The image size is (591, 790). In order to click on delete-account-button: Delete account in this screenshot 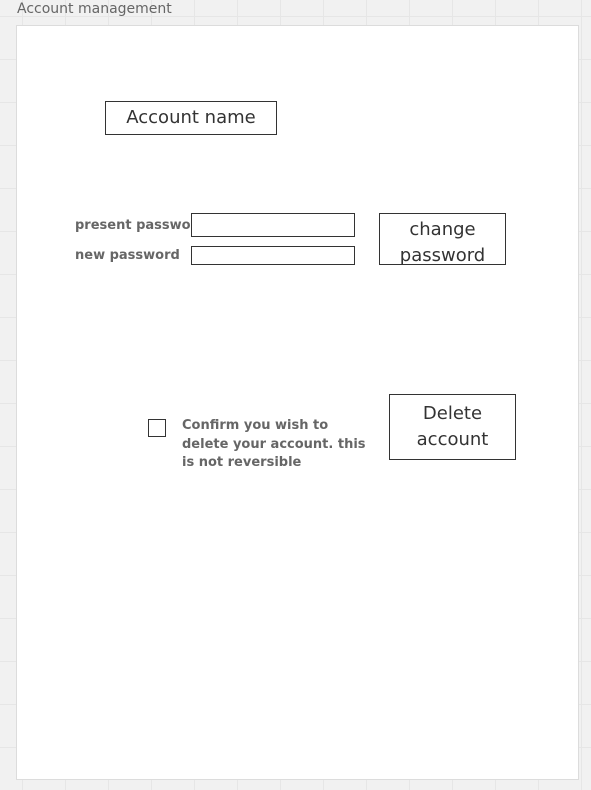, I will do `click(452, 427)`.